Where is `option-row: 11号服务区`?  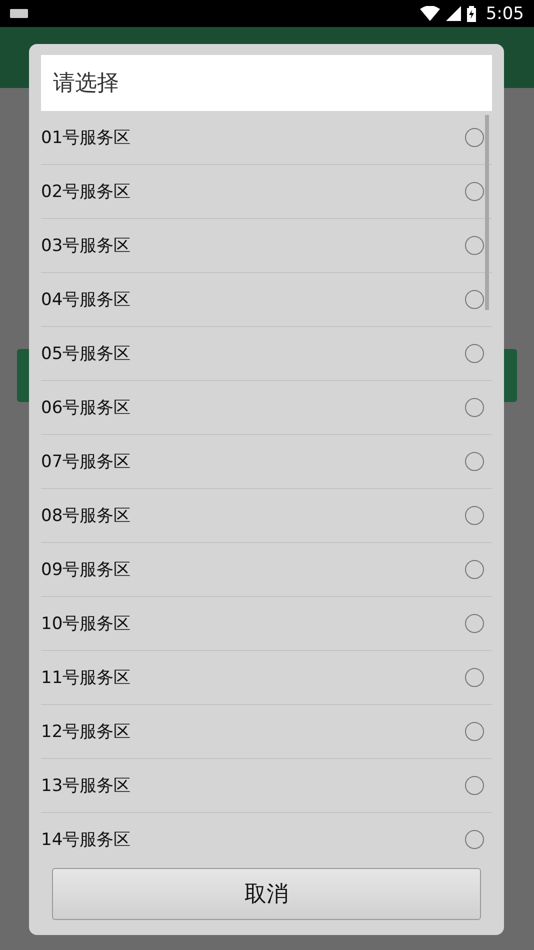
option-row: 11号服务区 is located at coordinates (266, 678).